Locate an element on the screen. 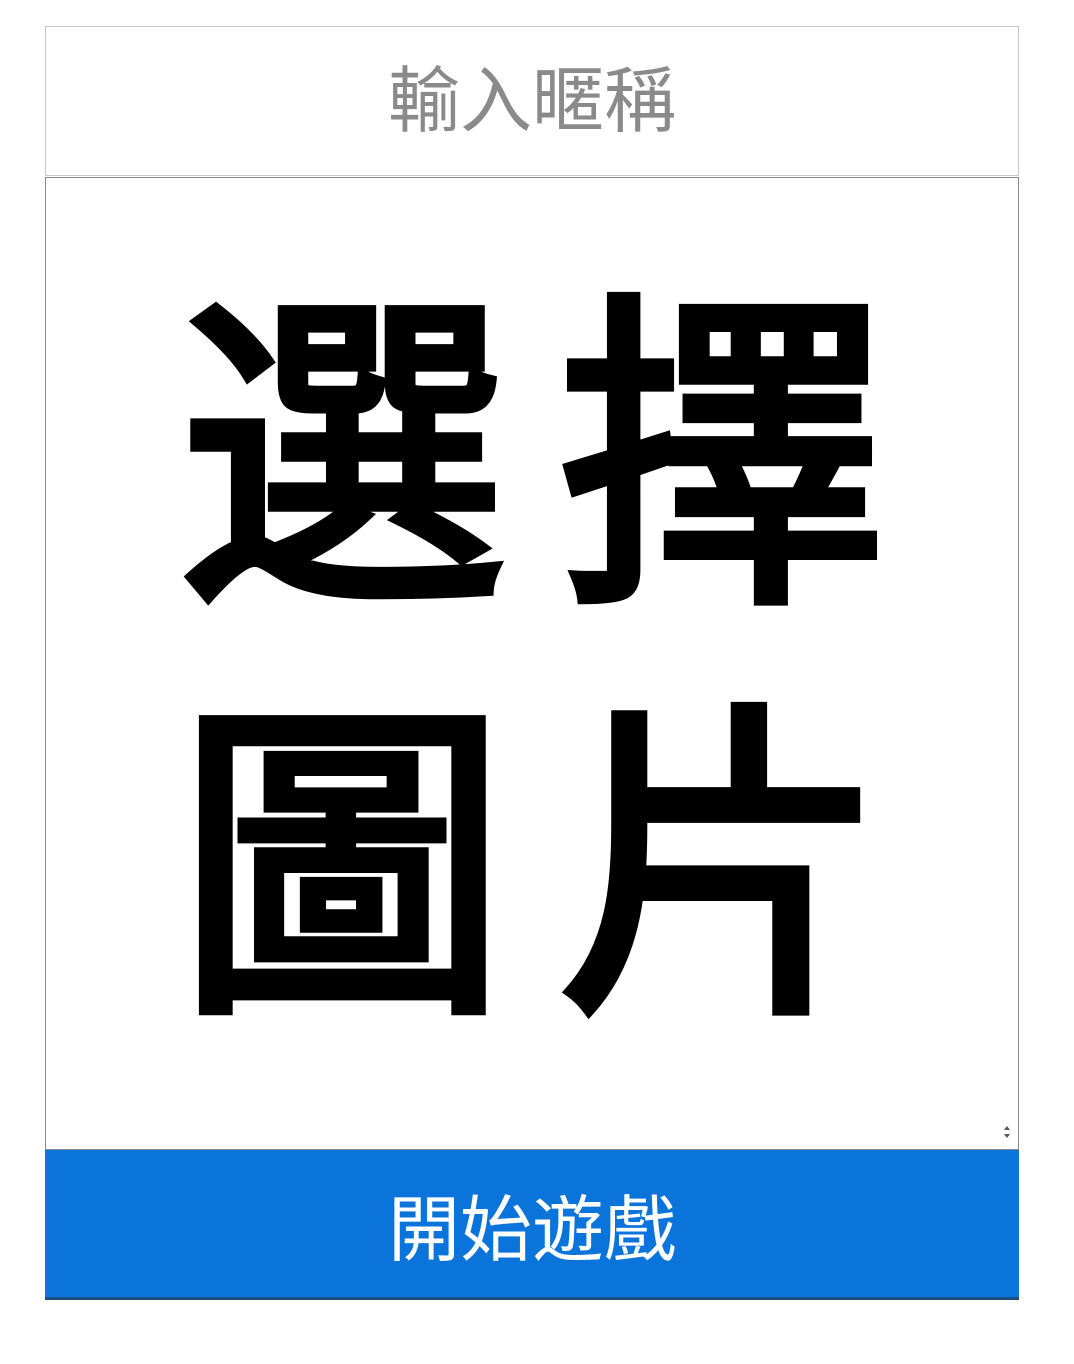  up-down-arrows-icon is located at coordinates (1007, 1132).